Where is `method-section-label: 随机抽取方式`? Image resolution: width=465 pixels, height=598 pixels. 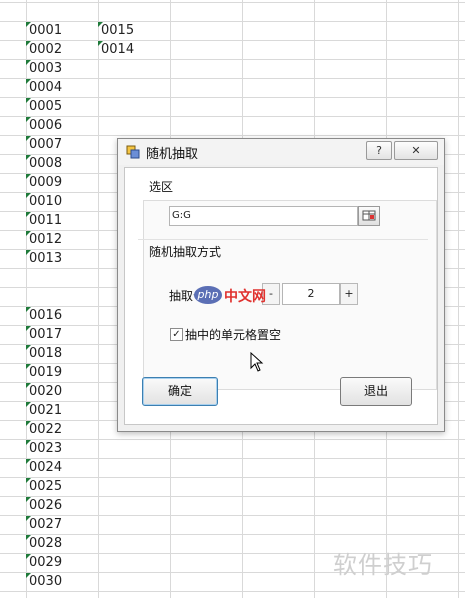 method-section-label: 随机抽取方式 is located at coordinates (185, 252).